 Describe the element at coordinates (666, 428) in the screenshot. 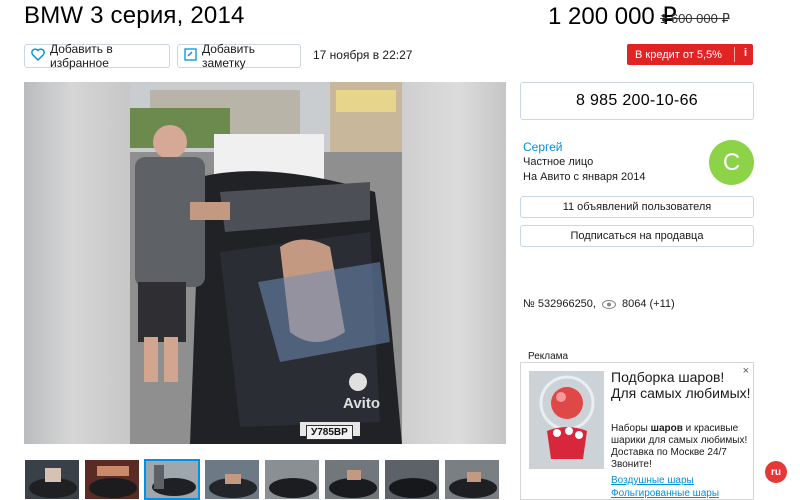

I see `ad-text-bold: шаров` at that location.